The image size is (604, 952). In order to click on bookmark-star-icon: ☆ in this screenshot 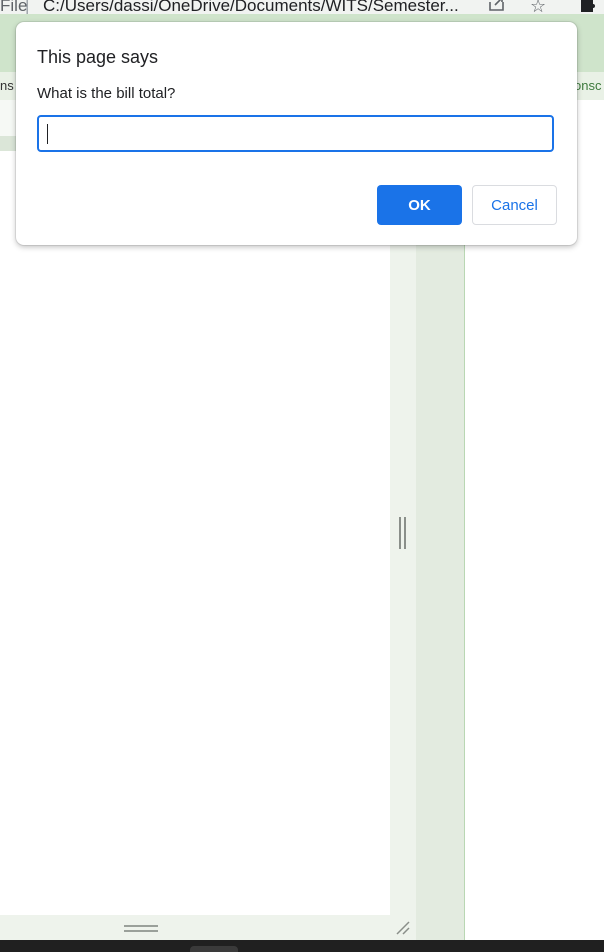, I will do `click(538, 7)`.